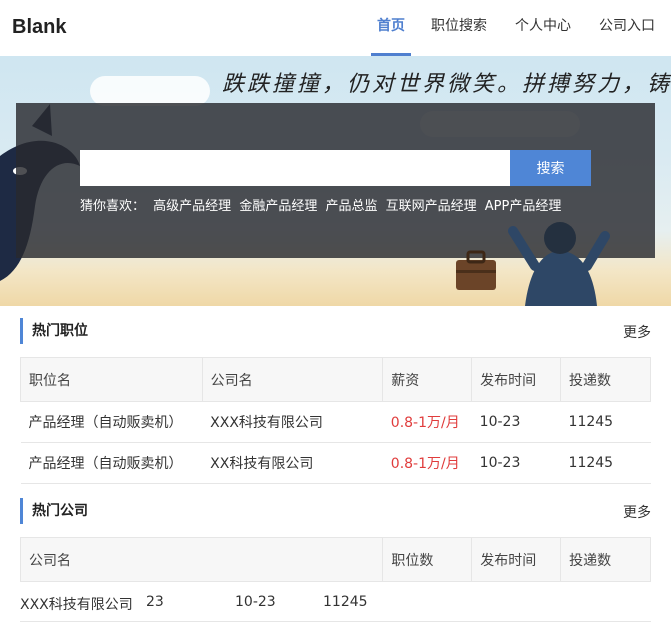 The width and height of the screenshot is (671, 629). What do you see at coordinates (543, 28) in the screenshot?
I see `nav-personal-center: 个人中心` at bounding box center [543, 28].